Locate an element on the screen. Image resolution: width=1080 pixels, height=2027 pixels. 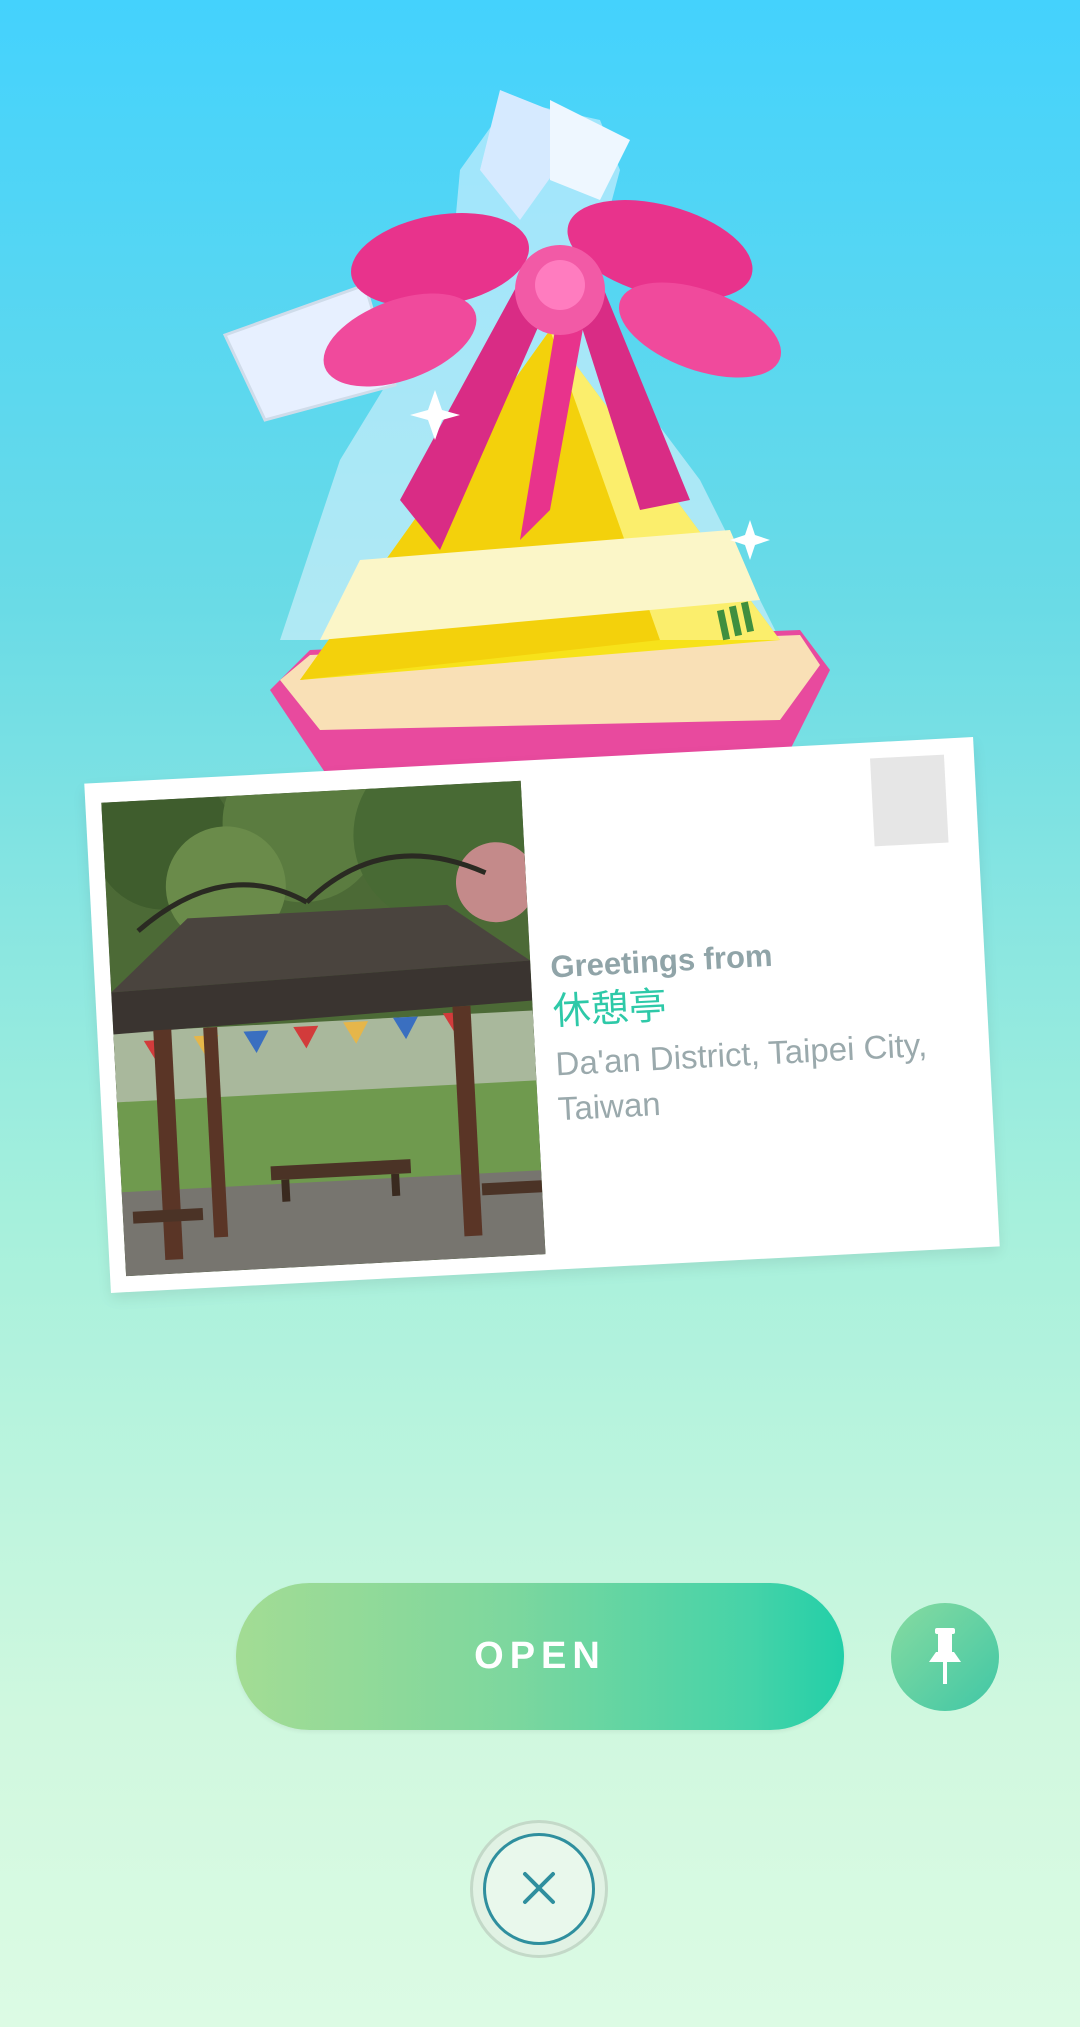
close-button is located at coordinates (539, 1889).